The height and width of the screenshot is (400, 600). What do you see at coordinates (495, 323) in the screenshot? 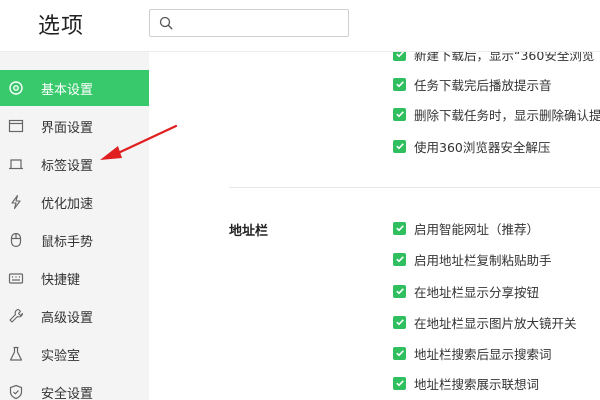
I see `checkbox-label: 在地址栏显示图片放大镜开关` at bounding box center [495, 323].